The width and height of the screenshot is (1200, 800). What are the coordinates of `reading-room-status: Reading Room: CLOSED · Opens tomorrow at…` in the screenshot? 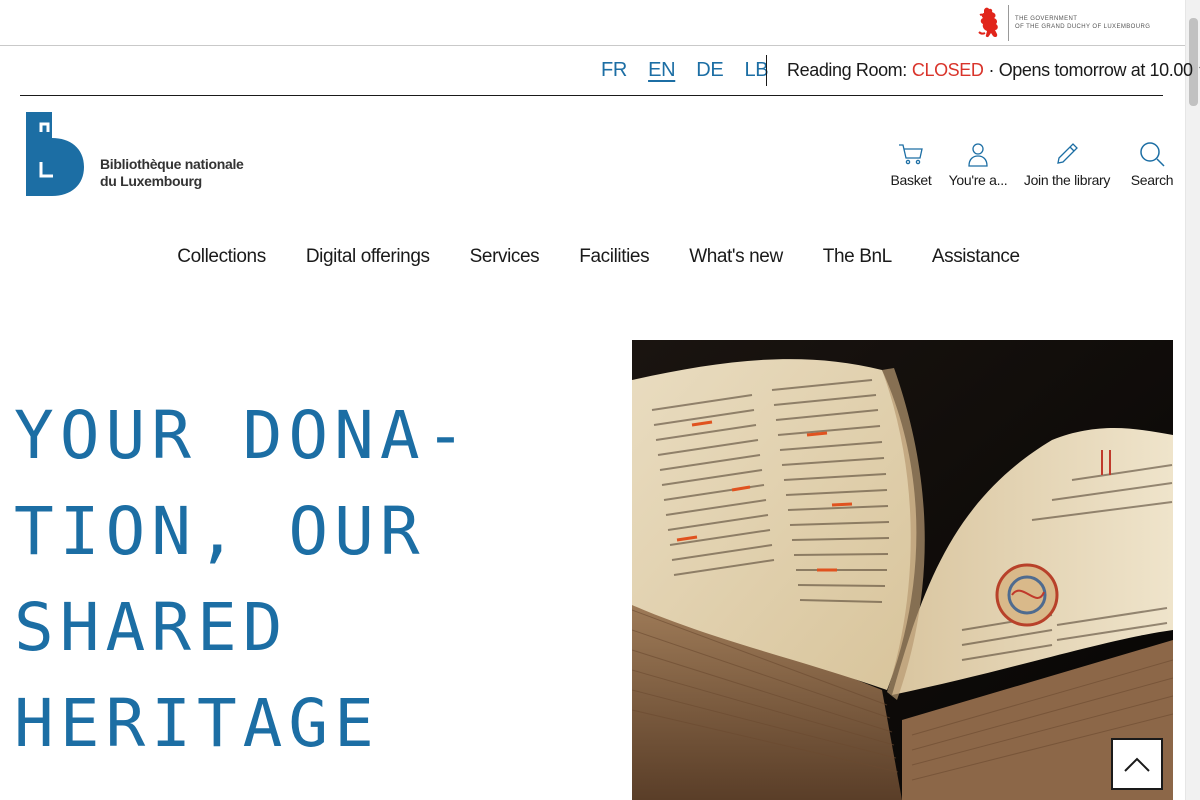 It's located at (993, 70).